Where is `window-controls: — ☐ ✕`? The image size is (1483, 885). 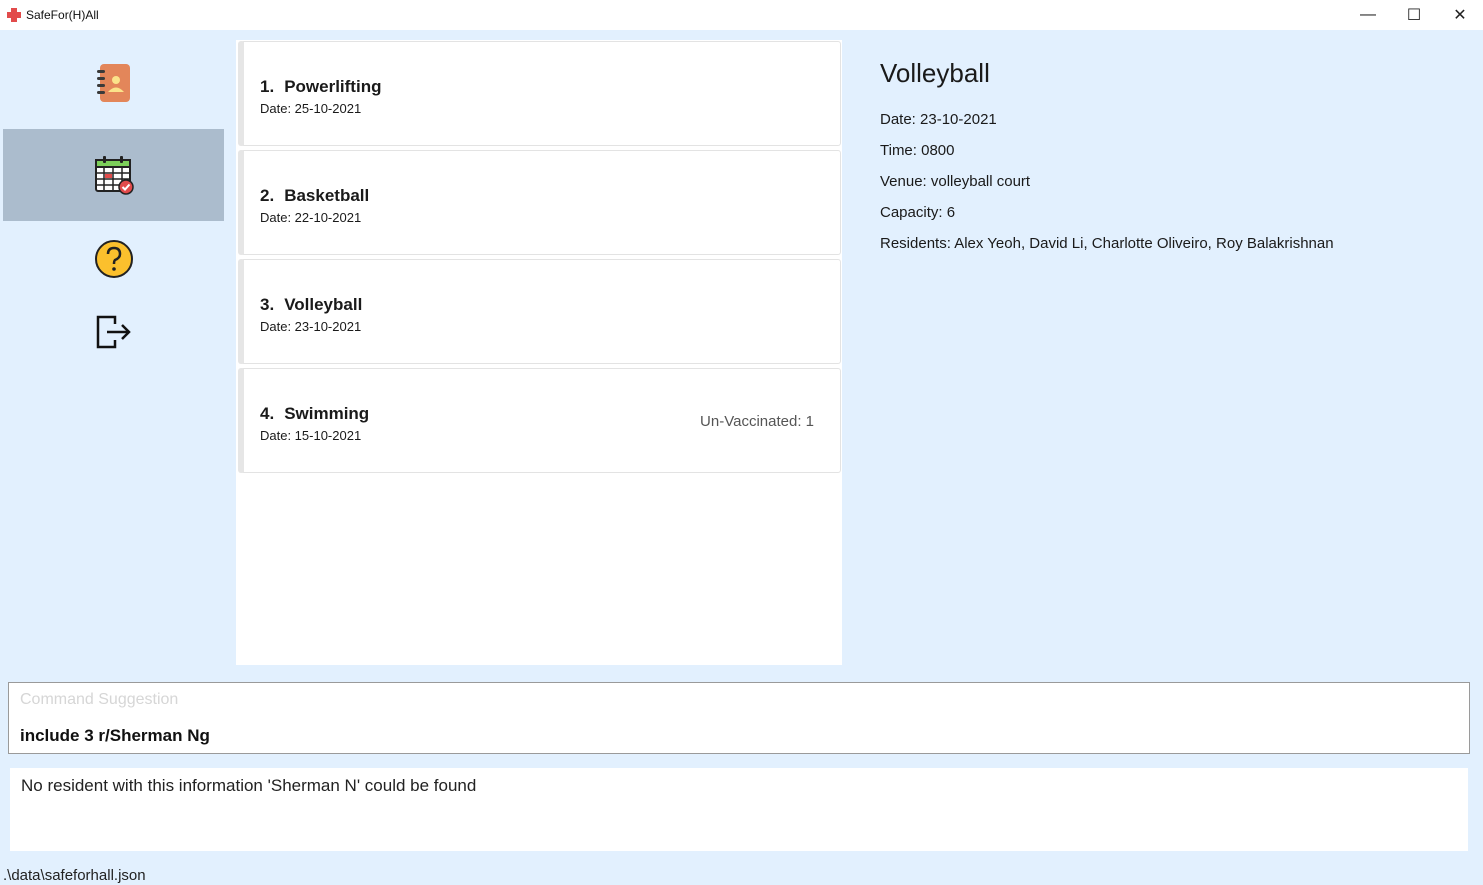
window-controls: — ☐ ✕ is located at coordinates (1414, 15).